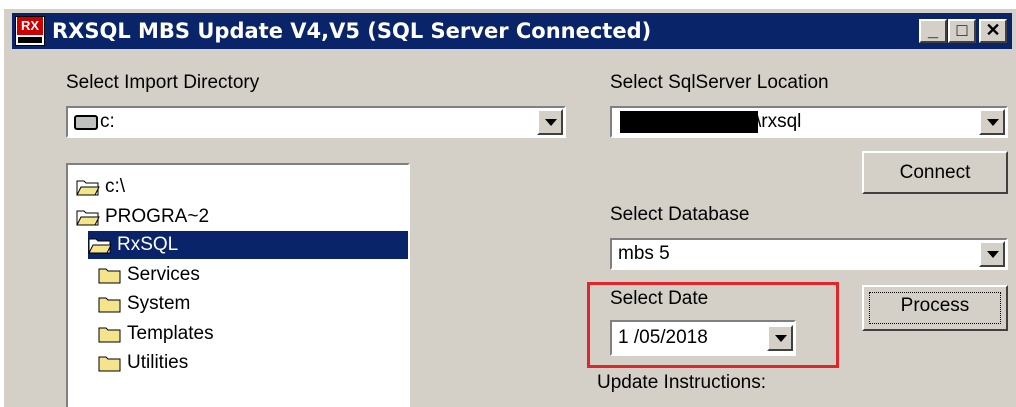  I want to click on minimize-button: _, so click(933, 31).